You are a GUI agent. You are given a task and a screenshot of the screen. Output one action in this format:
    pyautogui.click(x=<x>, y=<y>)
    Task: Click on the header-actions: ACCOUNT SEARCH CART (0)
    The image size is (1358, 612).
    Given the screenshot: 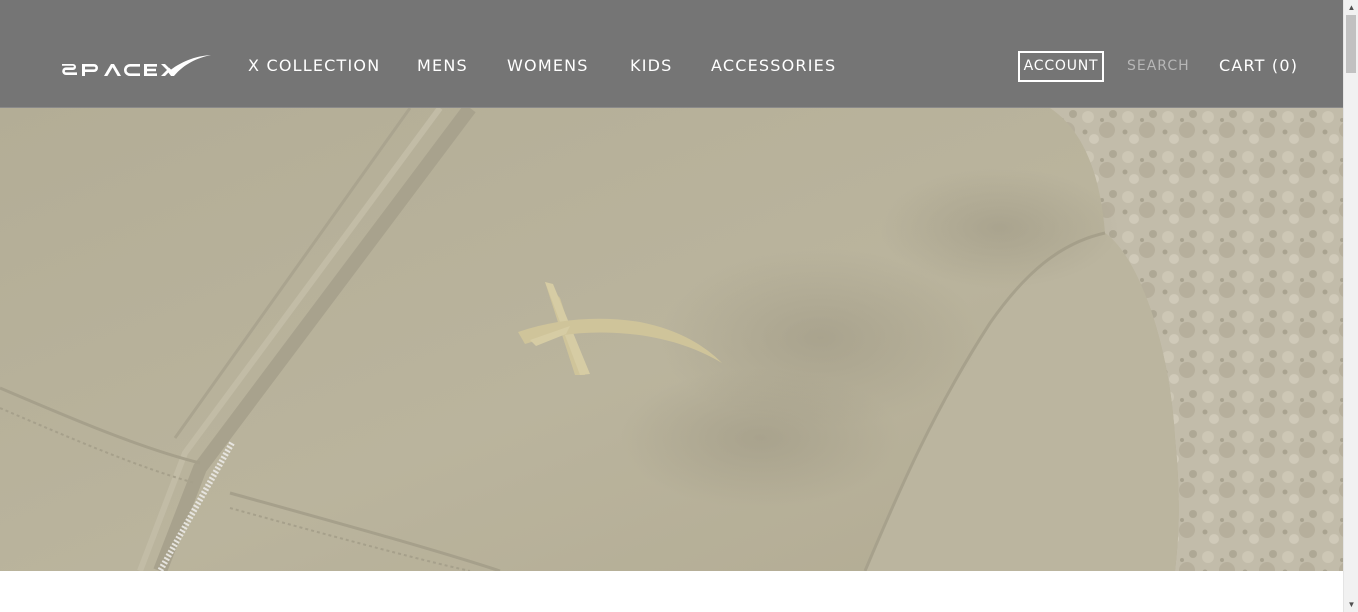 What is the action you would take?
    pyautogui.click(x=671, y=66)
    